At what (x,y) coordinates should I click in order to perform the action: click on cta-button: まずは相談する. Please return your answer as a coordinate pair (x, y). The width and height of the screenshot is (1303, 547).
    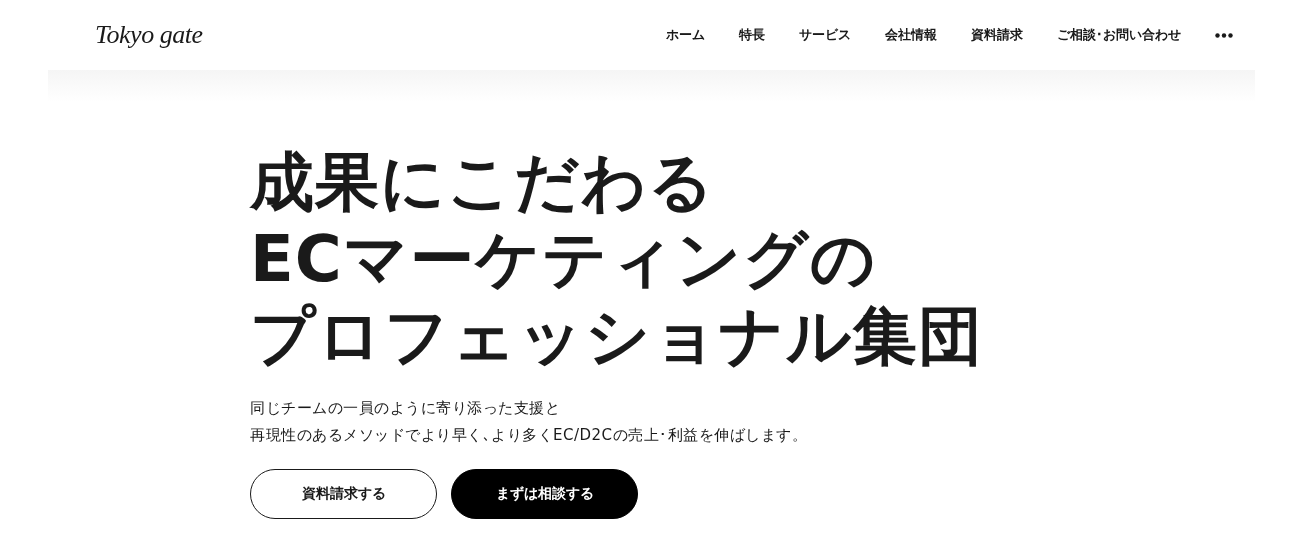
    Looking at the image, I should click on (544, 494).